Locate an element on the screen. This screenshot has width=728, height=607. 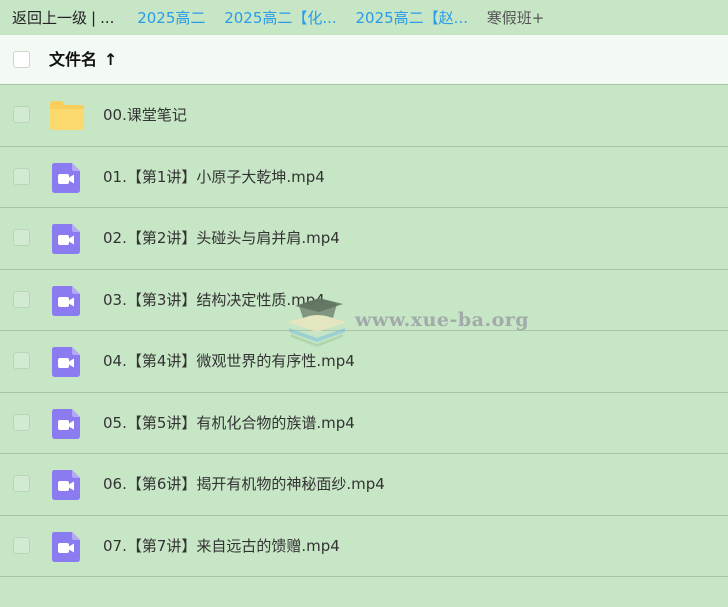
folder-icon is located at coordinates (66, 115).